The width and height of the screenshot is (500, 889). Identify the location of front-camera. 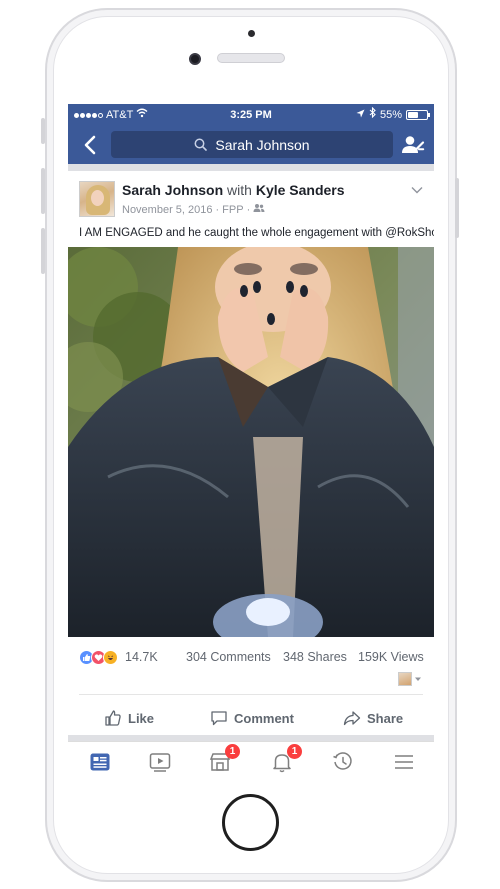
(195, 59).